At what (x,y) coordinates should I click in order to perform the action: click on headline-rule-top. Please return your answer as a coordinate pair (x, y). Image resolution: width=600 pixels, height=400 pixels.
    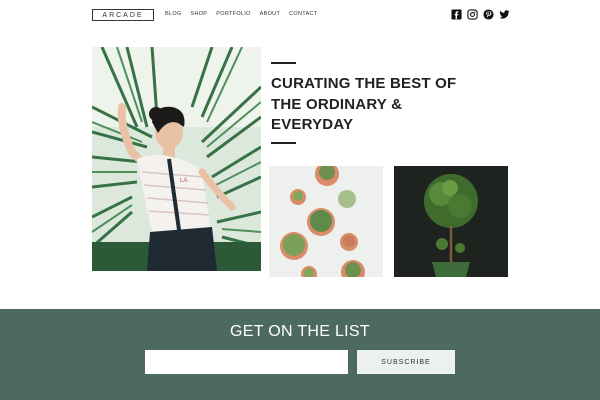
    Looking at the image, I should click on (283, 63).